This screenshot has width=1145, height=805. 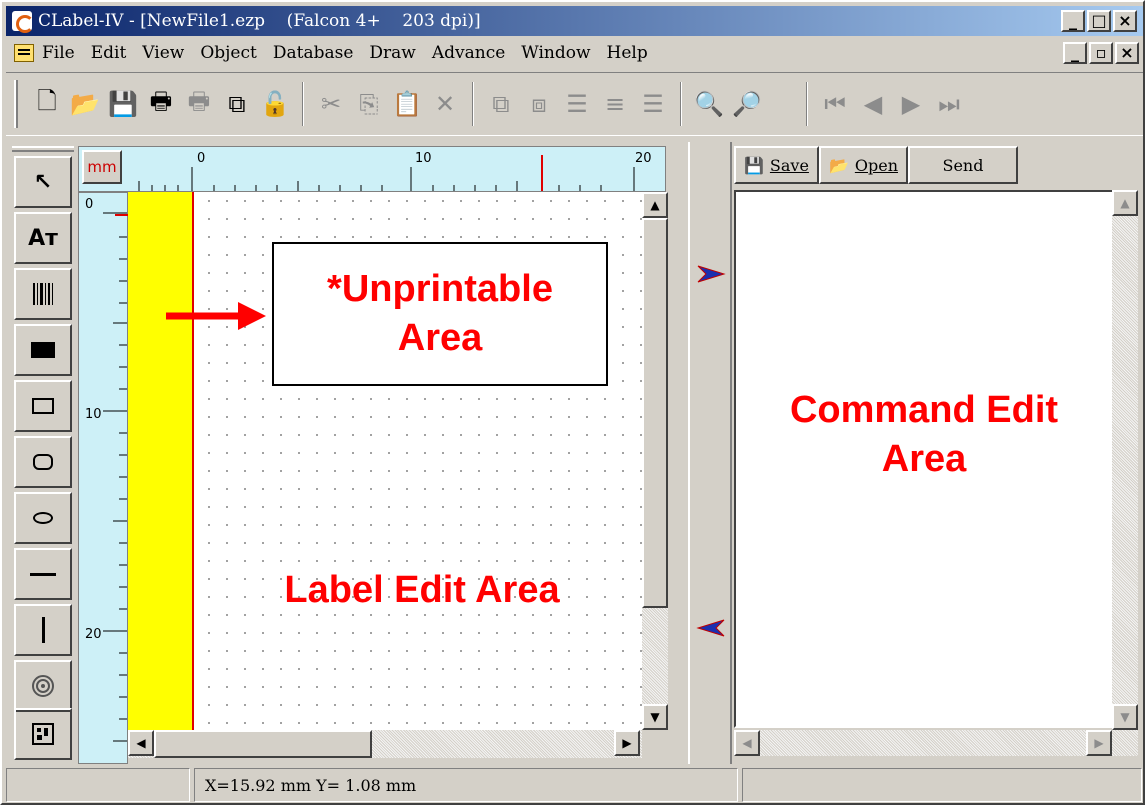 What do you see at coordinates (655, 205) in the screenshot?
I see `scroll-up-icon: ▲` at bounding box center [655, 205].